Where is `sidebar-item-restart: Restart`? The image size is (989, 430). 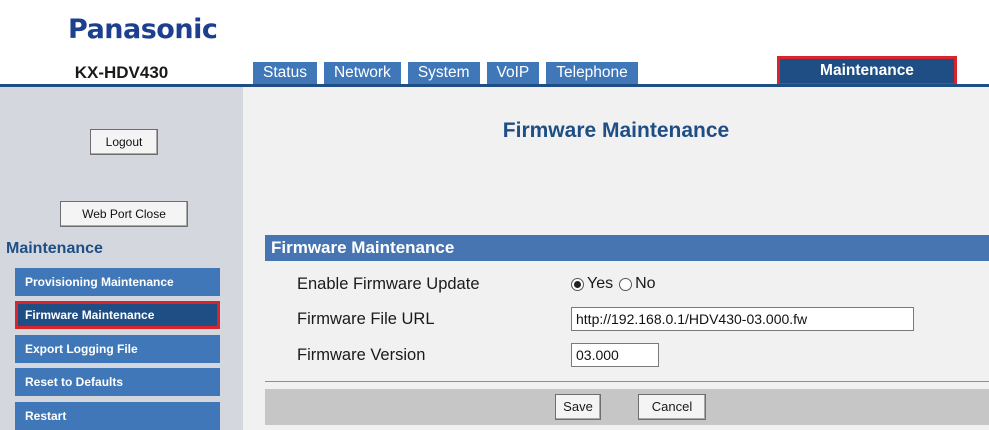
sidebar-item-restart: Restart is located at coordinates (117, 416).